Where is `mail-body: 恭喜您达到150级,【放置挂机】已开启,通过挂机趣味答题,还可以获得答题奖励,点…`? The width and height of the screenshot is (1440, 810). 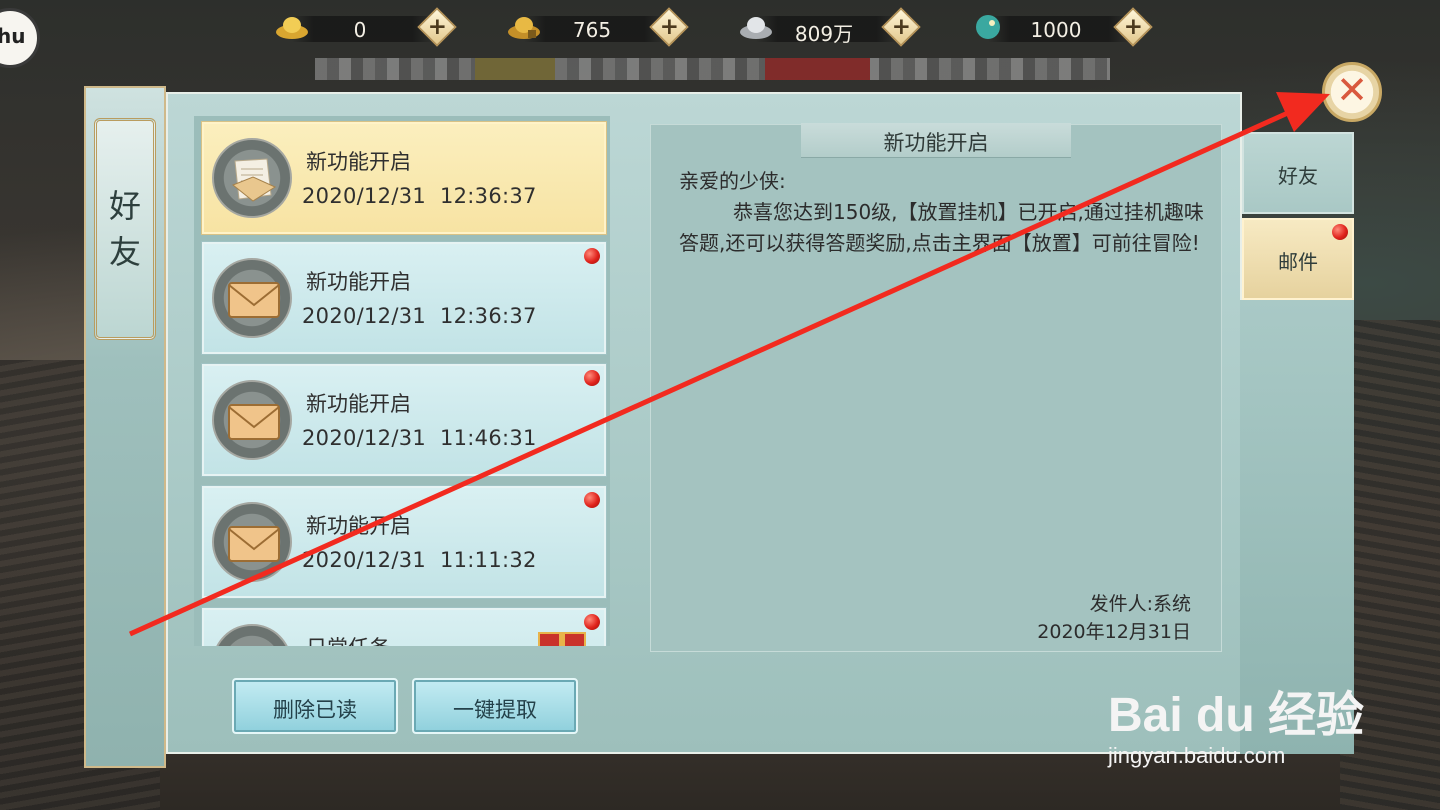 mail-body: 恭喜您达到150级,【放置挂机】已开启,通过挂机趣味答题,还可以获得答题奖励,点… is located at coordinates (941, 227).